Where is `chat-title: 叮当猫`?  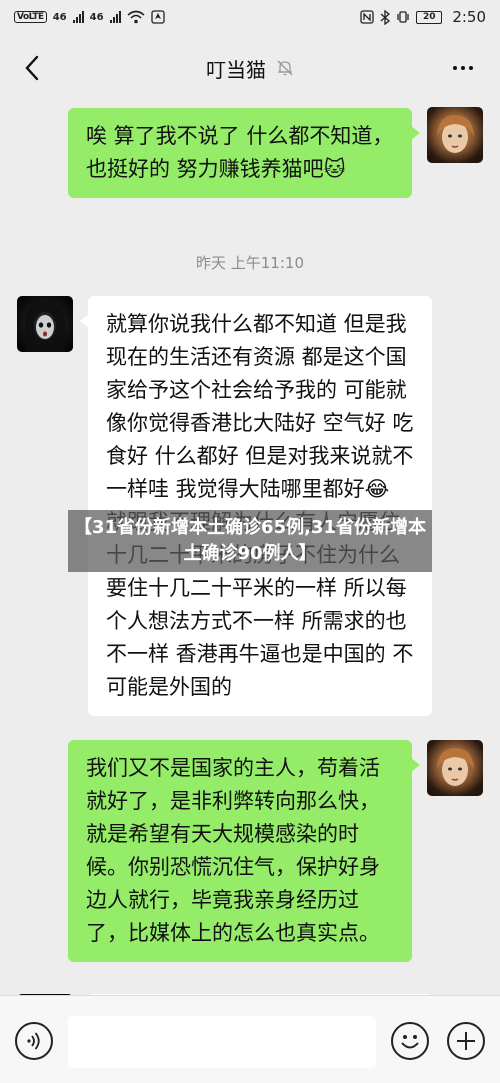 chat-title: 叮当猫 is located at coordinates (250, 68).